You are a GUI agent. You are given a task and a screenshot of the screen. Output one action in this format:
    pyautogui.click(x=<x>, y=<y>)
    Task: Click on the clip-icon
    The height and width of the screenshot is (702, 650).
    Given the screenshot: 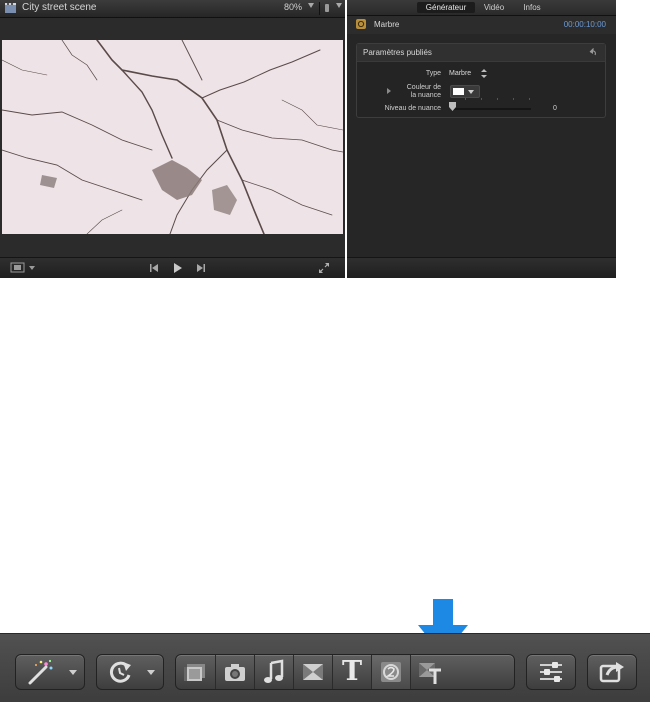 What is the action you would take?
    pyautogui.click(x=10, y=8)
    